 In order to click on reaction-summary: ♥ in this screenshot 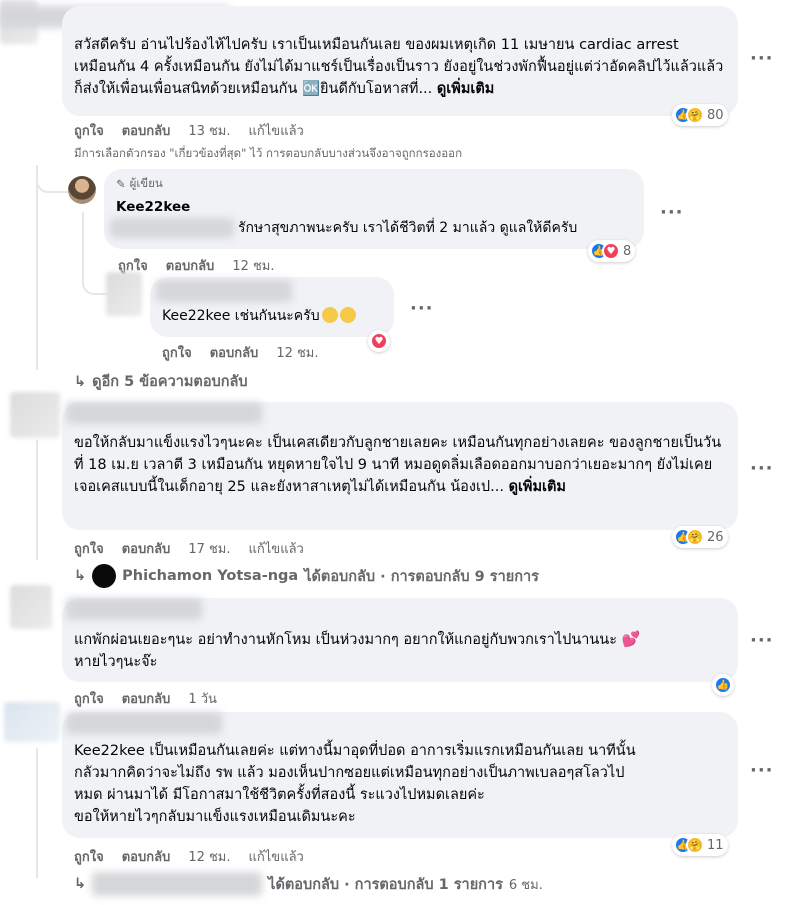, I will do `click(379, 341)`.